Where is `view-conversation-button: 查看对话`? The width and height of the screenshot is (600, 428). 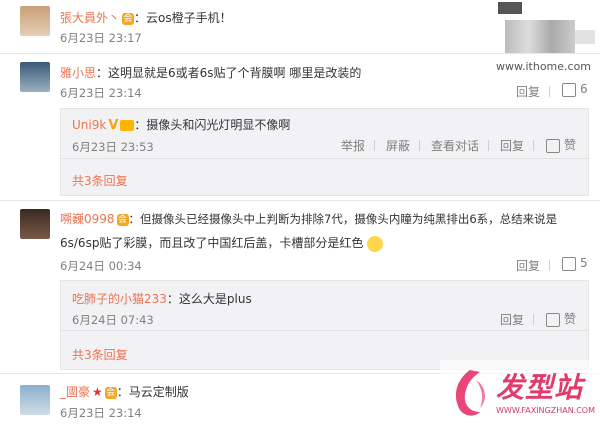 view-conversation-button: 查看对话 is located at coordinates (455, 145).